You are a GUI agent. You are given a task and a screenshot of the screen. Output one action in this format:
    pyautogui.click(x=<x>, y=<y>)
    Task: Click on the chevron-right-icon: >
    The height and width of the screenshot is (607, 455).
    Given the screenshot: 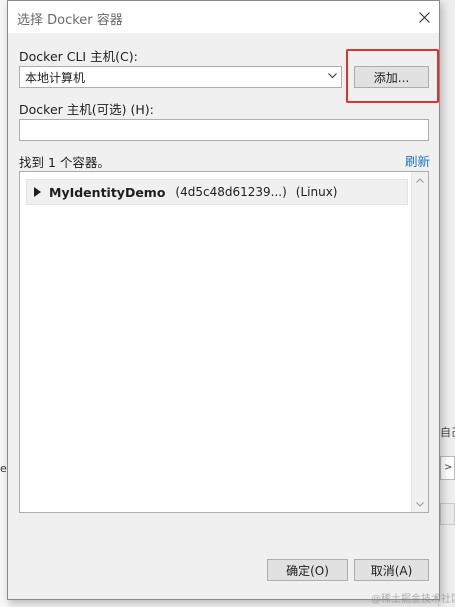 What is the action you would take?
    pyautogui.click(x=448, y=467)
    